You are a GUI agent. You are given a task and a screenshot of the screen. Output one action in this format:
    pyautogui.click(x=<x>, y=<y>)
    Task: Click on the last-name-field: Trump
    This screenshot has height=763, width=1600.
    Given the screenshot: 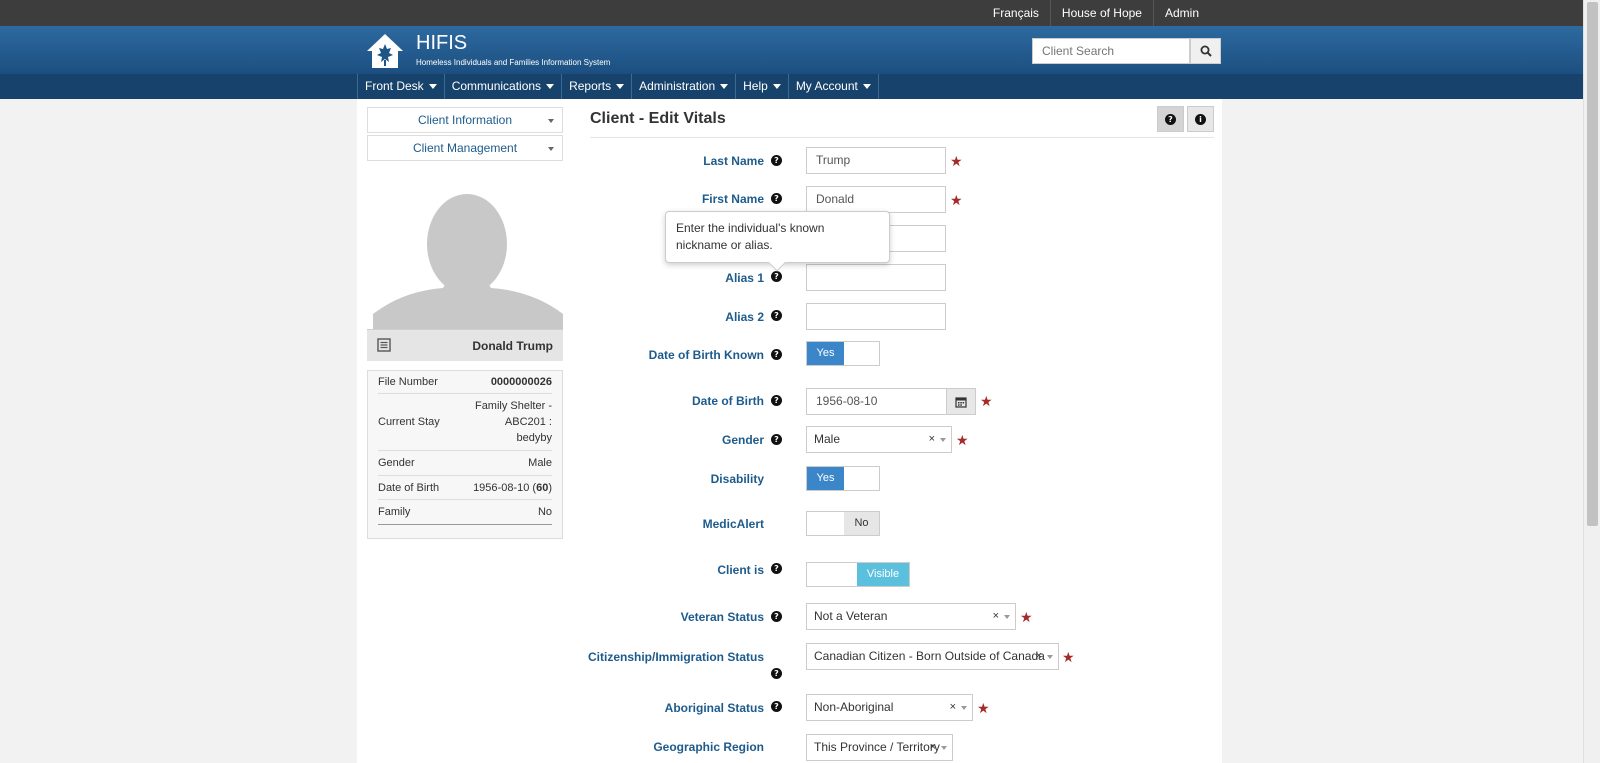 What is the action you would take?
    pyautogui.click(x=876, y=160)
    